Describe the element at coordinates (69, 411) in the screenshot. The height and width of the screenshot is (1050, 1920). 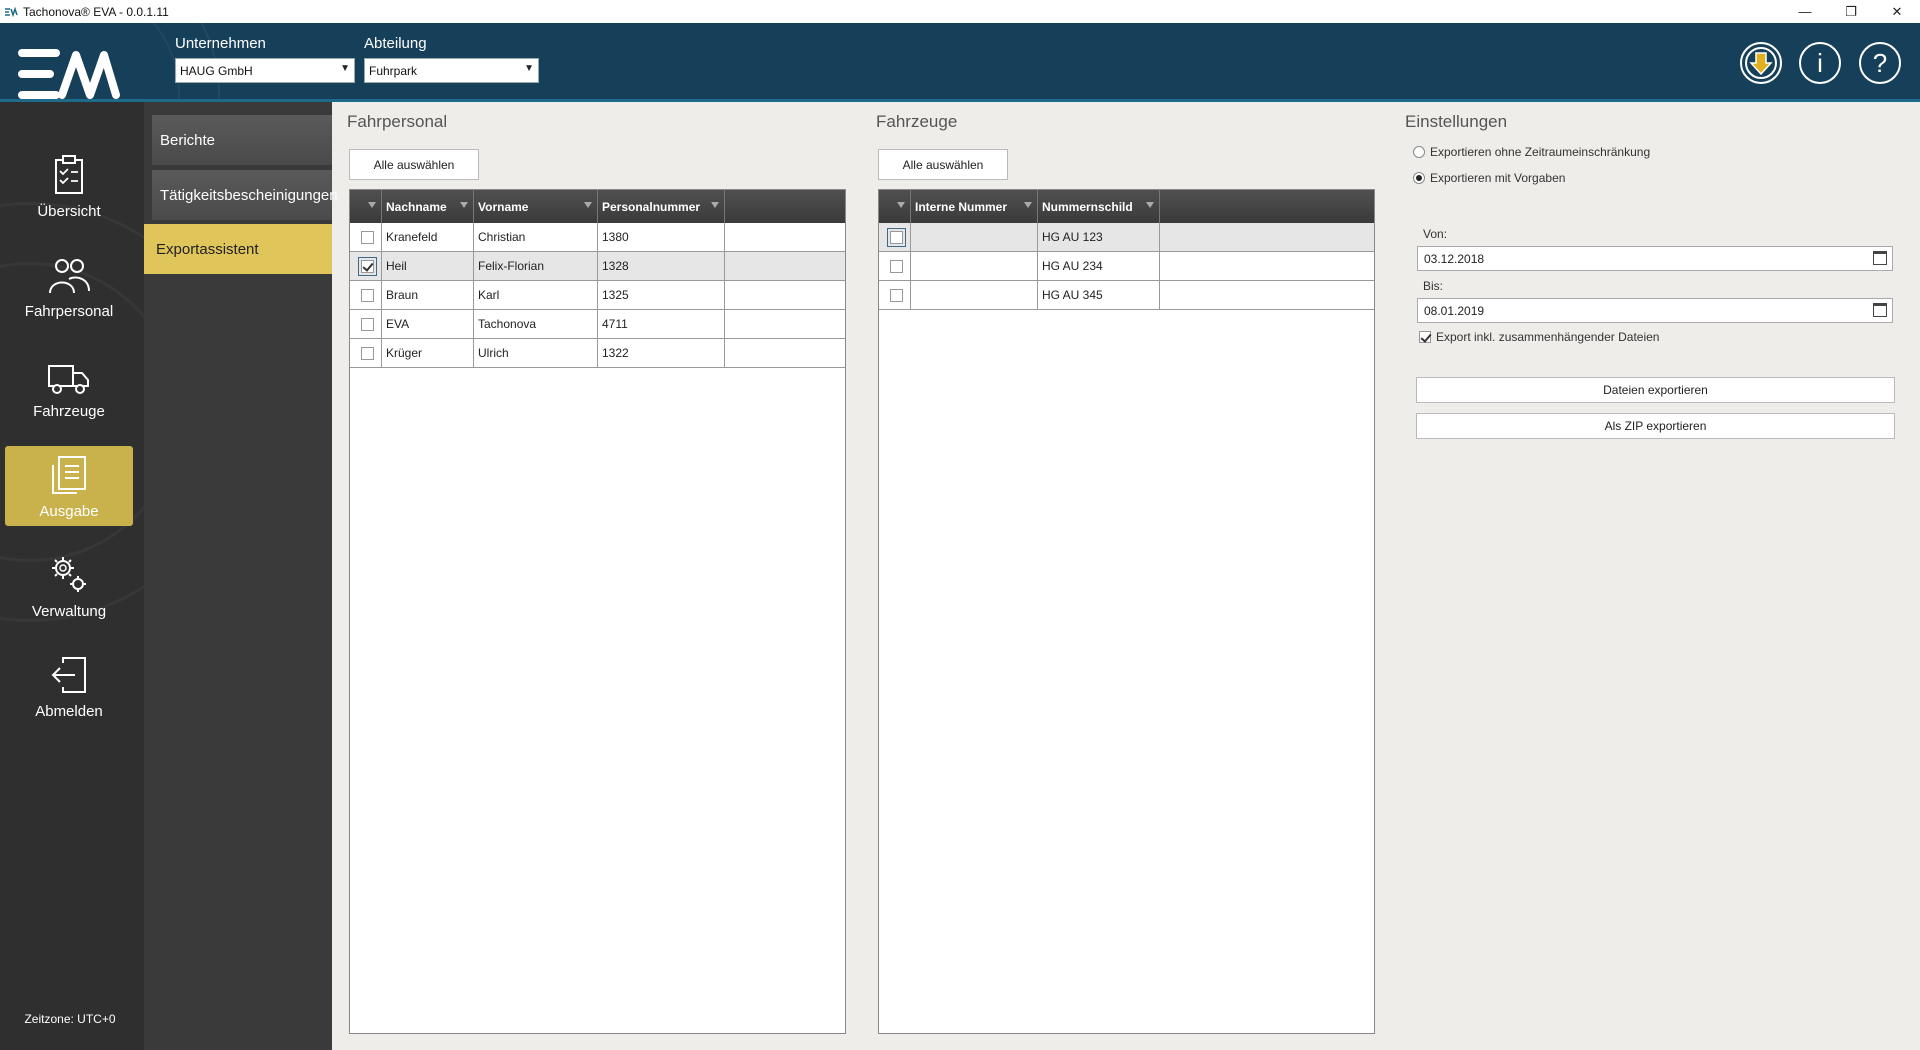
I see `nav-item-label: Fahrzeuge` at that location.